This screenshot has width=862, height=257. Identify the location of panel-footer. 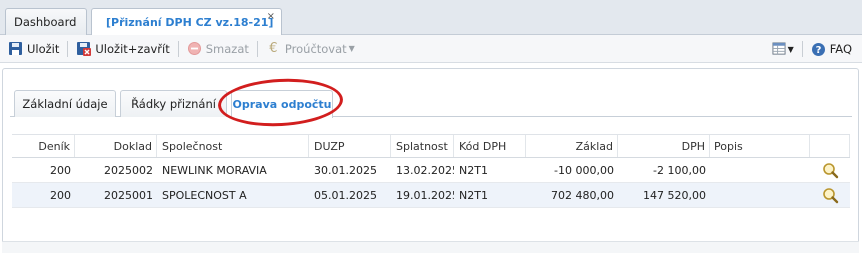
(430, 247).